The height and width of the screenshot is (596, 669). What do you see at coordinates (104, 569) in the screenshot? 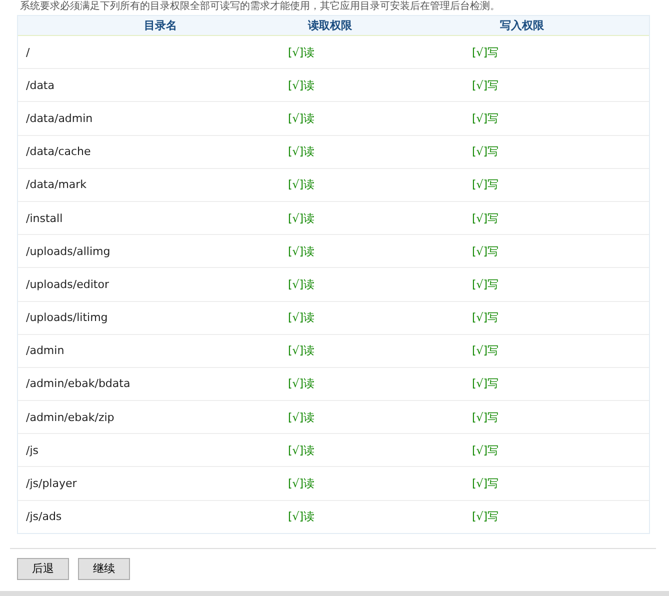
I see `continue-button: 继续` at bounding box center [104, 569].